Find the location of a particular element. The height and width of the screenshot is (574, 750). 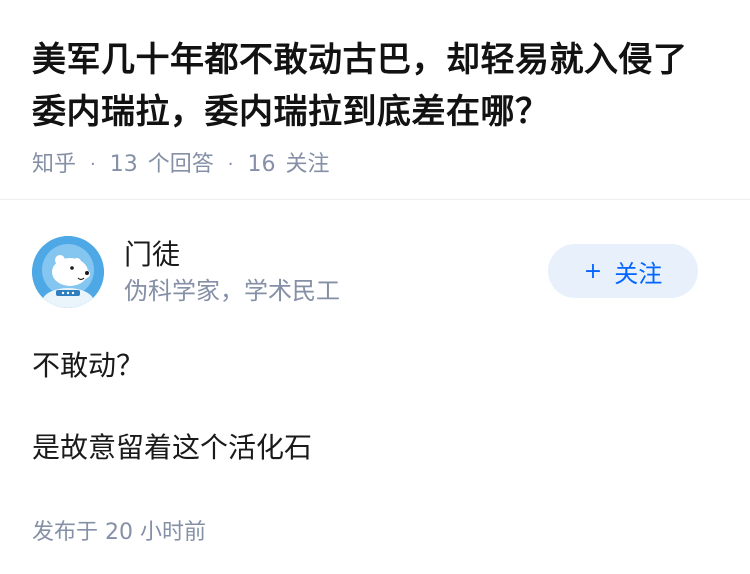

answer-paragraph: 是故意留着这个活化石 is located at coordinates (172, 447).